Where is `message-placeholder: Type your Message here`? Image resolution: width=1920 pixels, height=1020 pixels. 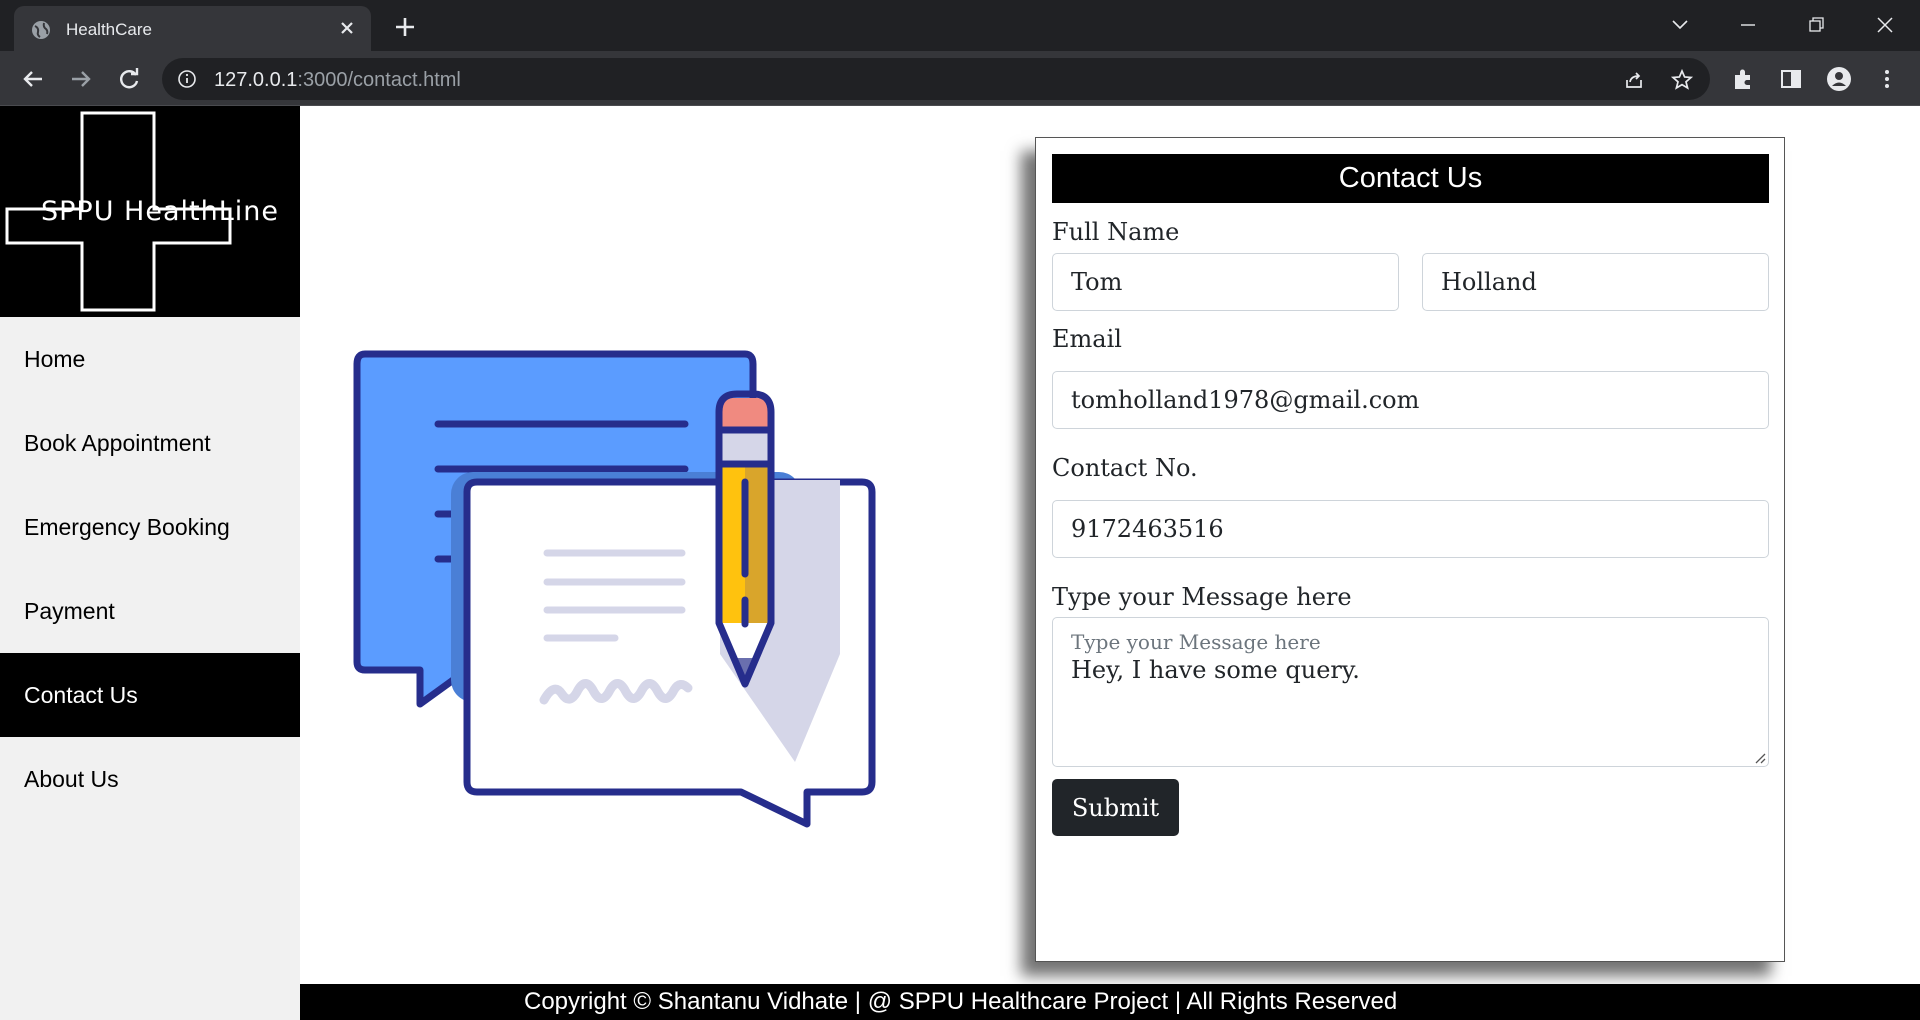 message-placeholder: Type your Message here is located at coordinates (1196, 642).